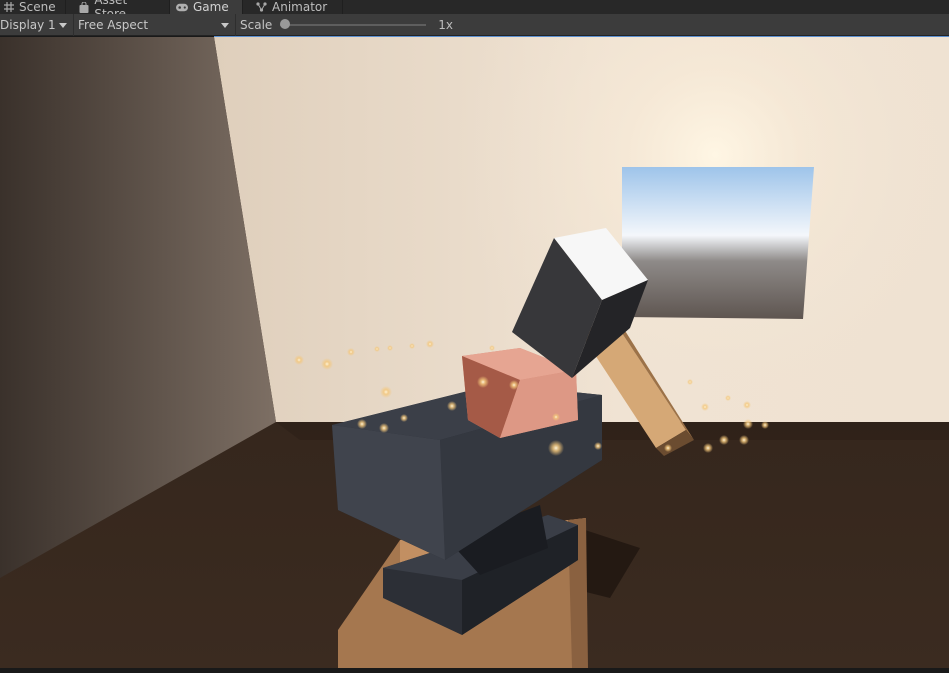 The height and width of the screenshot is (673, 949). Describe the element at coordinates (118, 10) in the screenshot. I see `tab-asset-store: Asset Store` at that location.